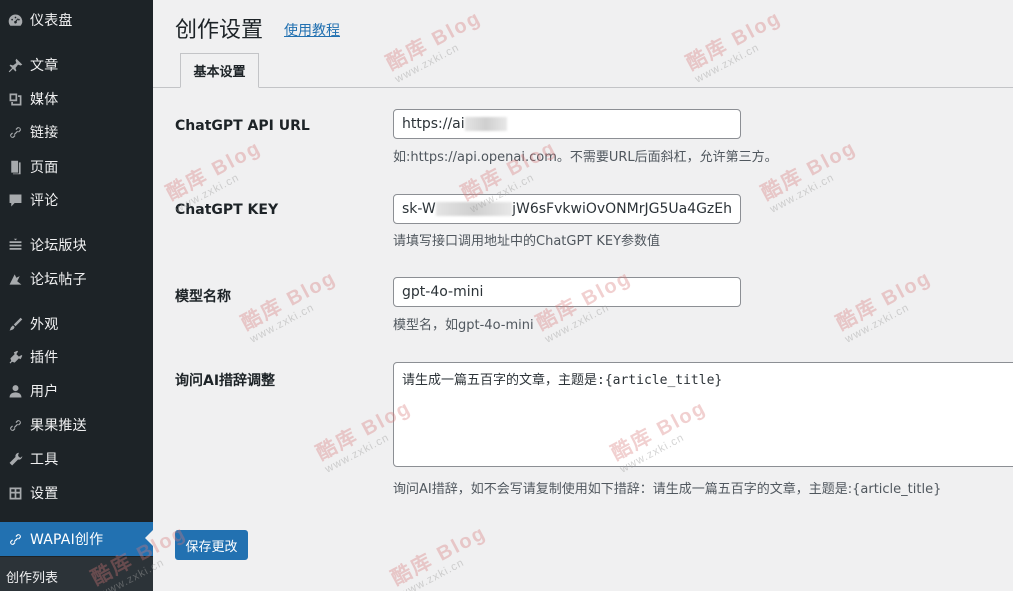 This screenshot has width=1013, height=591. I want to click on sidebar-item-label: 插件, so click(44, 358).